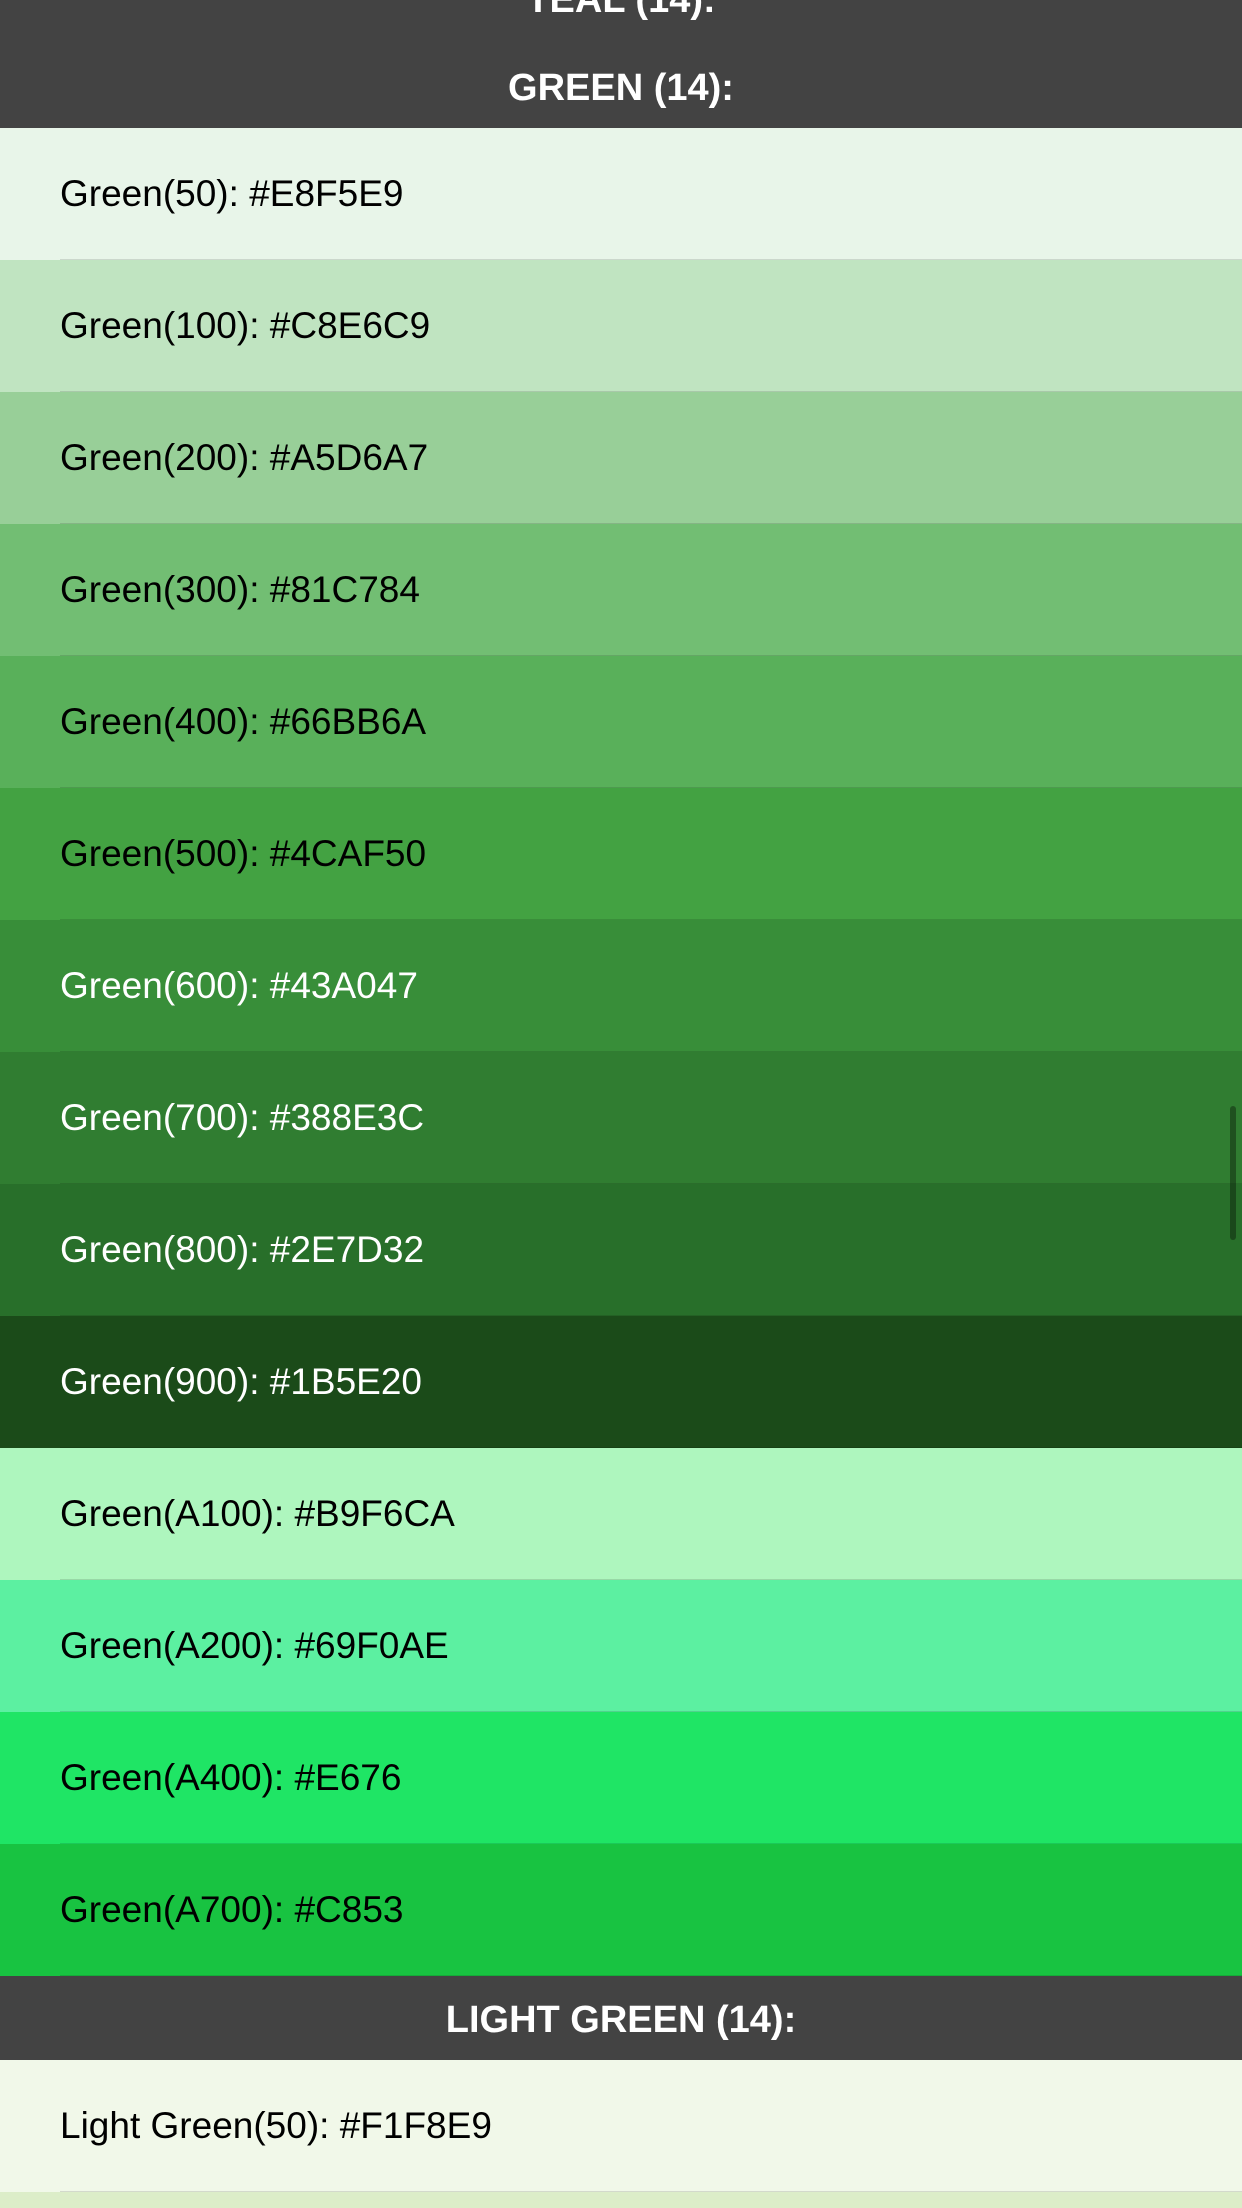 The height and width of the screenshot is (2208, 1242). What do you see at coordinates (240, 589) in the screenshot?
I see `color-row-label: Green(300): #81C784` at bounding box center [240, 589].